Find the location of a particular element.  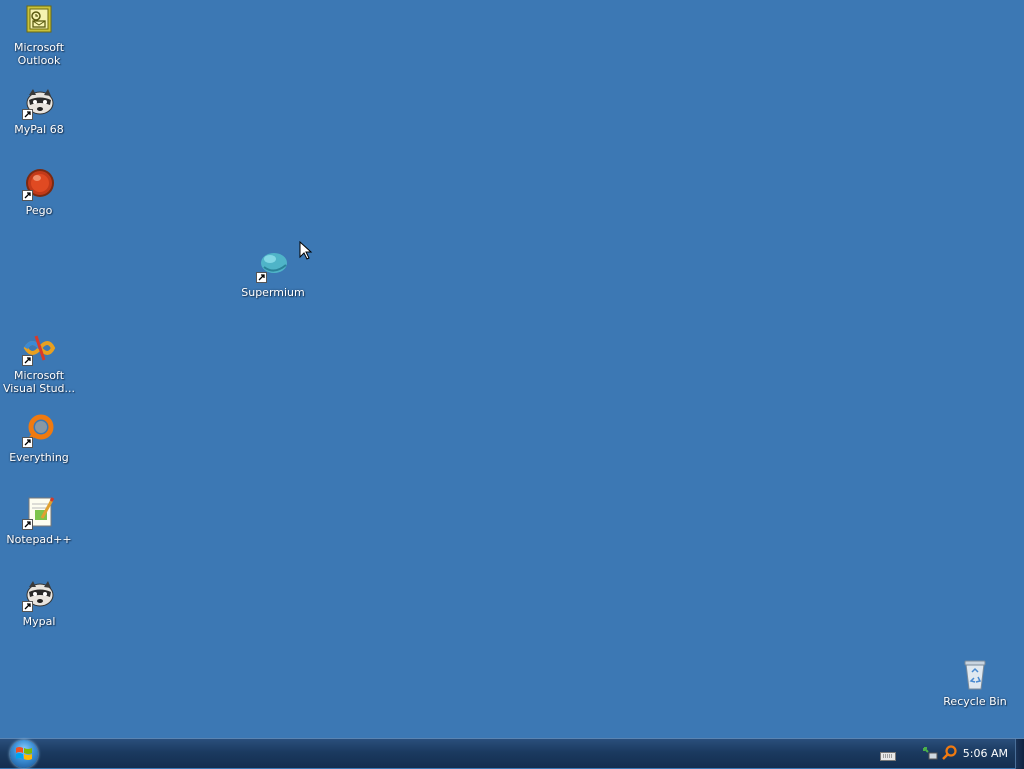

desktop-icon-pego: Pego is located at coordinates (39, 192).